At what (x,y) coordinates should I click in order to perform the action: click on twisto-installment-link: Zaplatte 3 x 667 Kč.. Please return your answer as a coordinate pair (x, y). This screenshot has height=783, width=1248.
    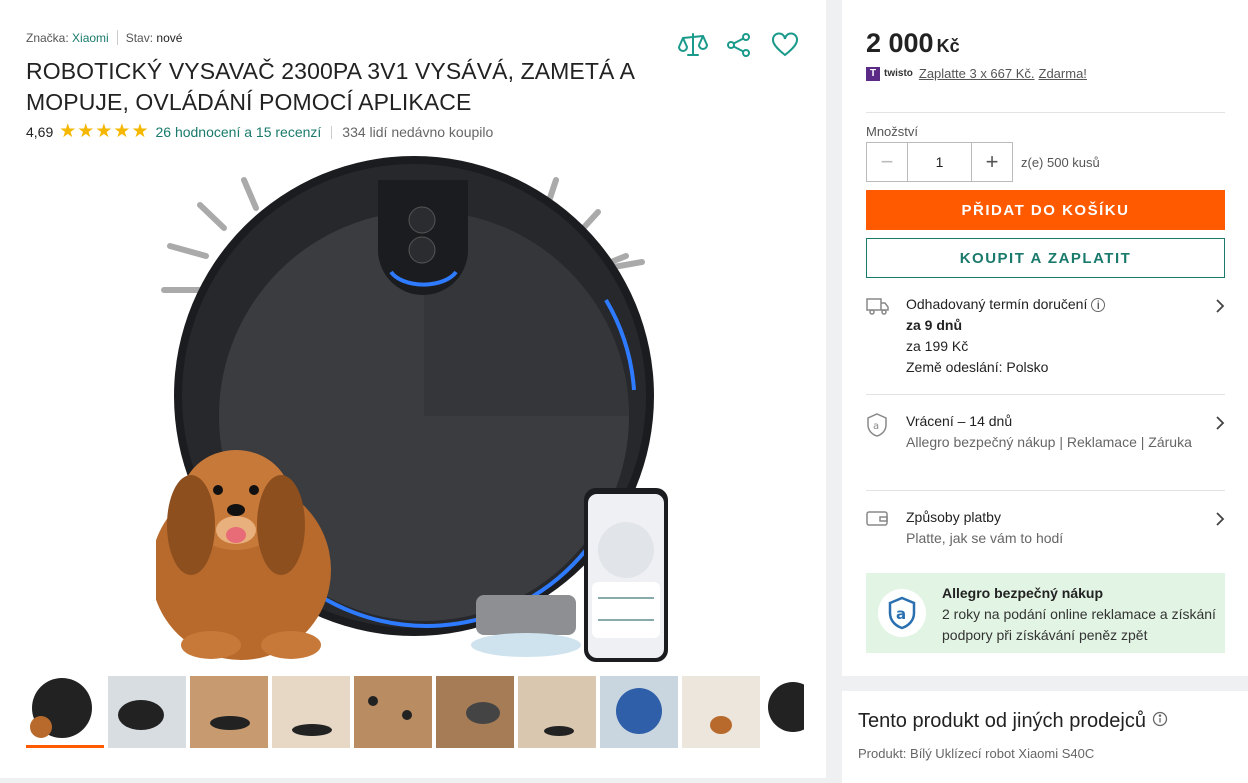
    Looking at the image, I should click on (977, 73).